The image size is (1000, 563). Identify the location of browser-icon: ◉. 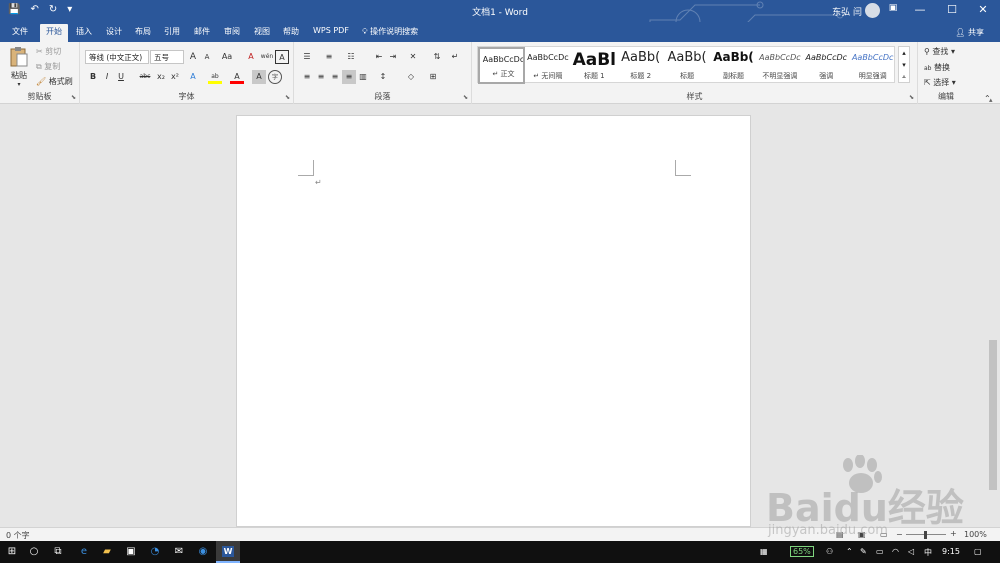
(203, 552).